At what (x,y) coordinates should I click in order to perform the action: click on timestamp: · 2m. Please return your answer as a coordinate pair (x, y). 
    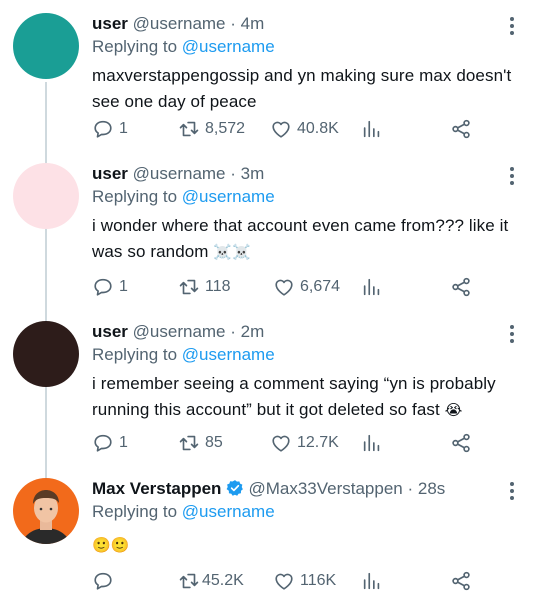
    Looking at the image, I should click on (247, 331).